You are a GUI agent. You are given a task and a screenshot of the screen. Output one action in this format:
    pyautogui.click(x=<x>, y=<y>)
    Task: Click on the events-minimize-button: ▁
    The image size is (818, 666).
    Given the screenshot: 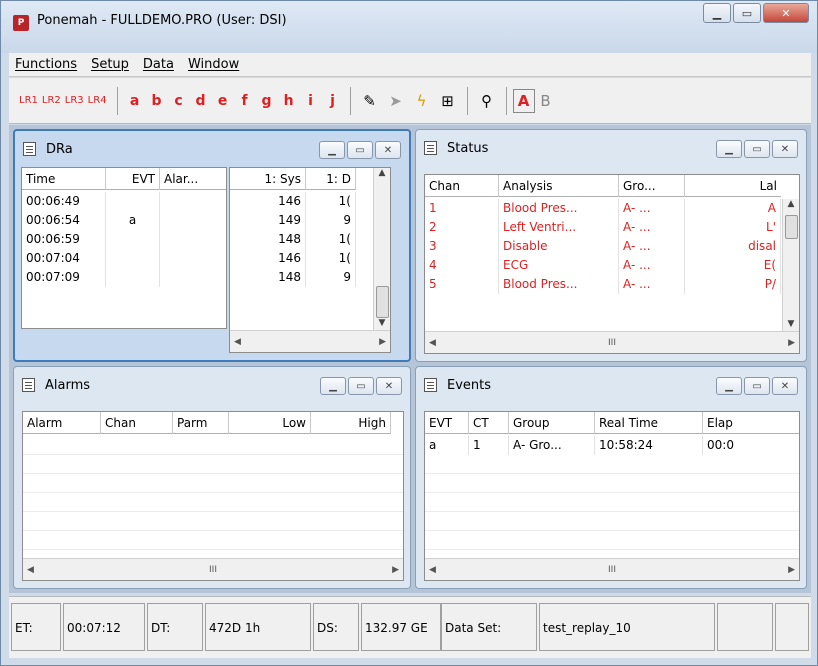 What is the action you would take?
    pyautogui.click(x=729, y=386)
    